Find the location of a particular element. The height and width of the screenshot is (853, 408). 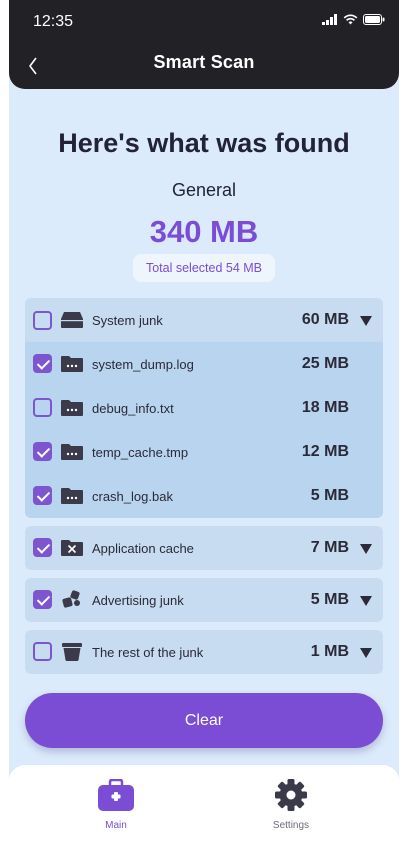

status-time: 12:35 is located at coordinates (53, 21).